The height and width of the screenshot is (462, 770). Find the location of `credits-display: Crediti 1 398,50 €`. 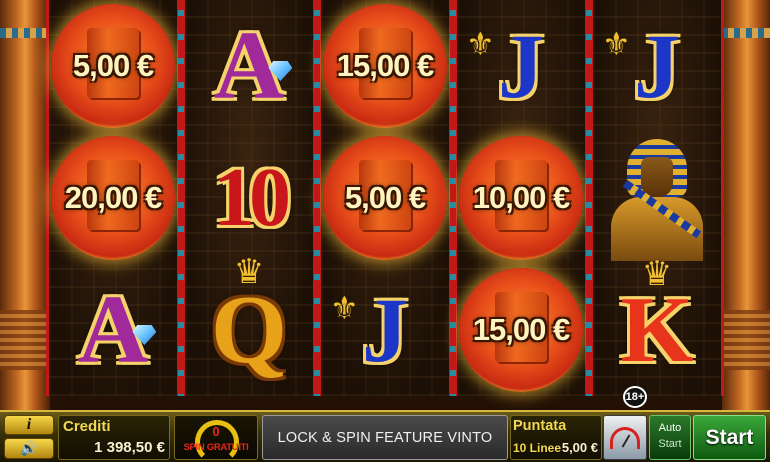

credits-display: Crediti 1 398,50 € is located at coordinates (114, 437).